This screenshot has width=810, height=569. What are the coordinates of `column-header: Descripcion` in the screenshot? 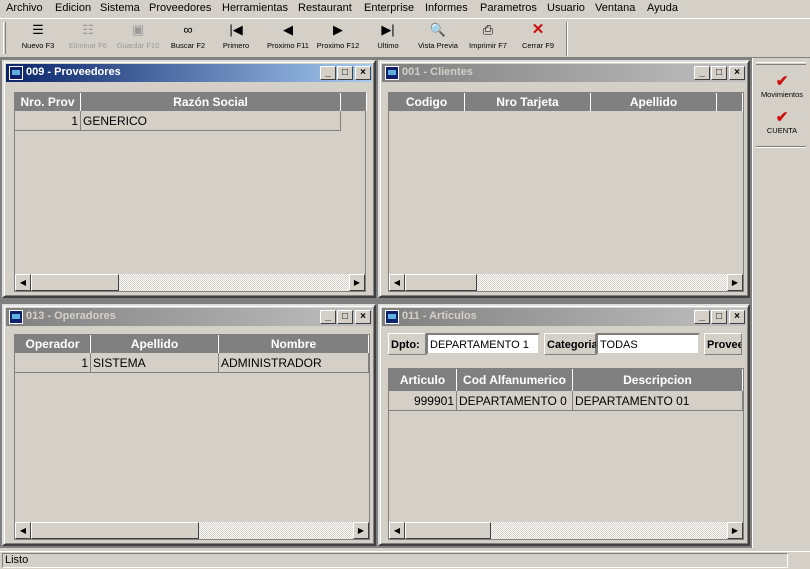 It's located at (658, 380).